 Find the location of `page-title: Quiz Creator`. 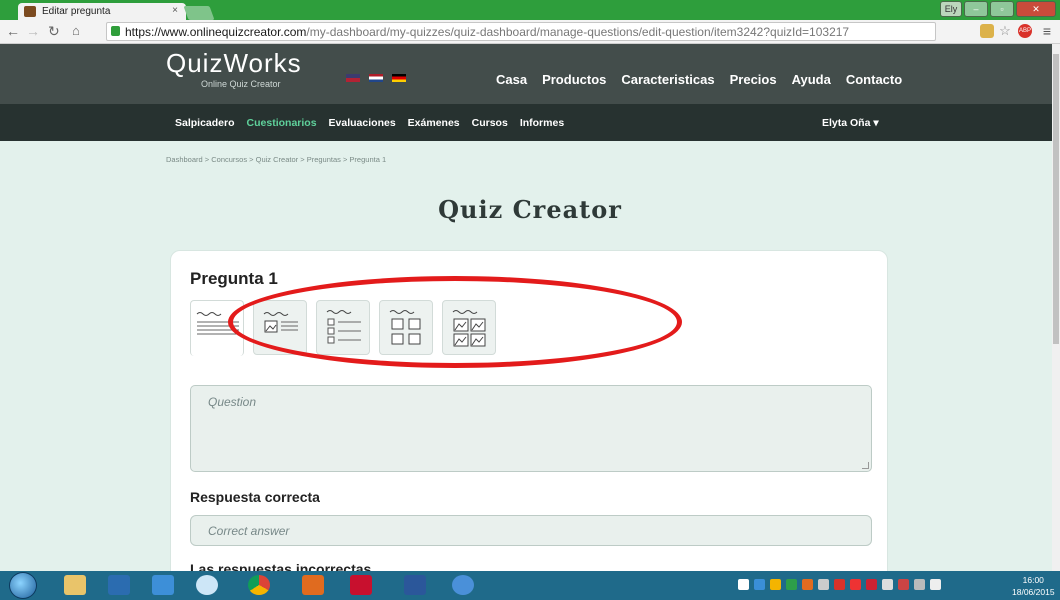

page-title: Quiz Creator is located at coordinates (530, 209).